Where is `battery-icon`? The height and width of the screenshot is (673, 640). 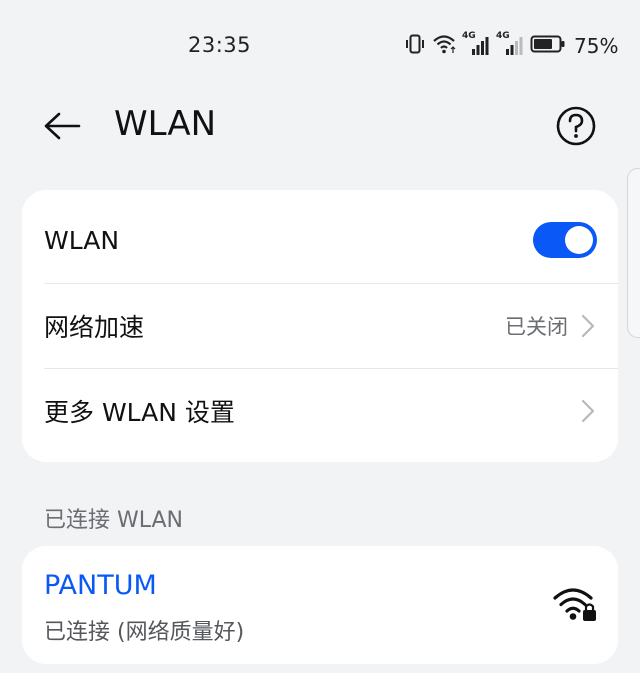 battery-icon is located at coordinates (548, 46).